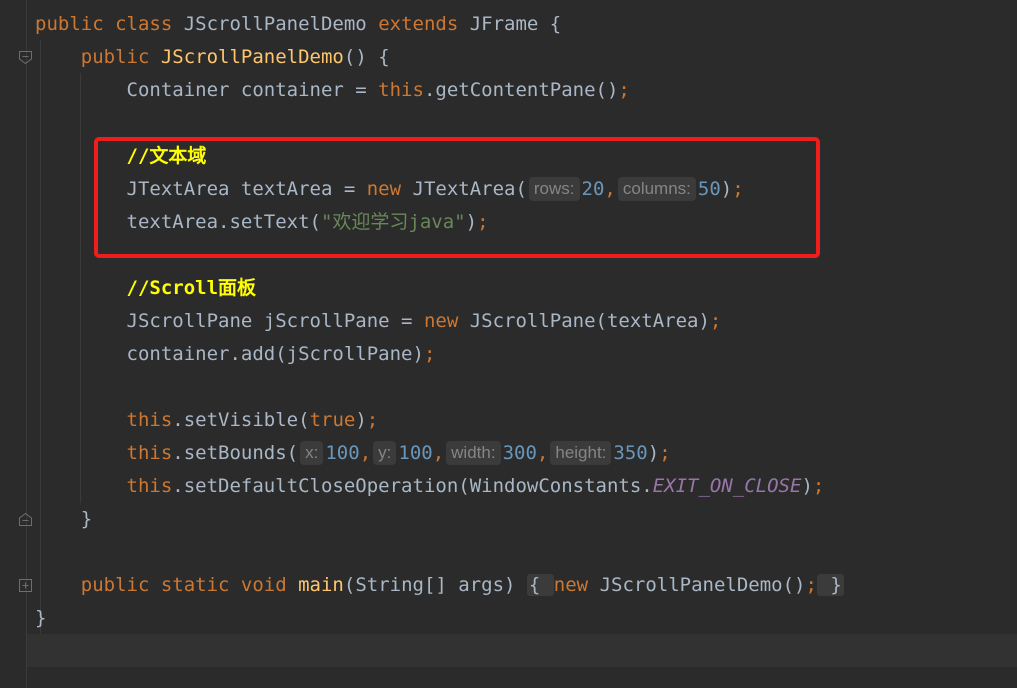 The height and width of the screenshot is (688, 1017). Describe the element at coordinates (439, 288) in the screenshot. I see `code-line: //Scroll面板` at that location.